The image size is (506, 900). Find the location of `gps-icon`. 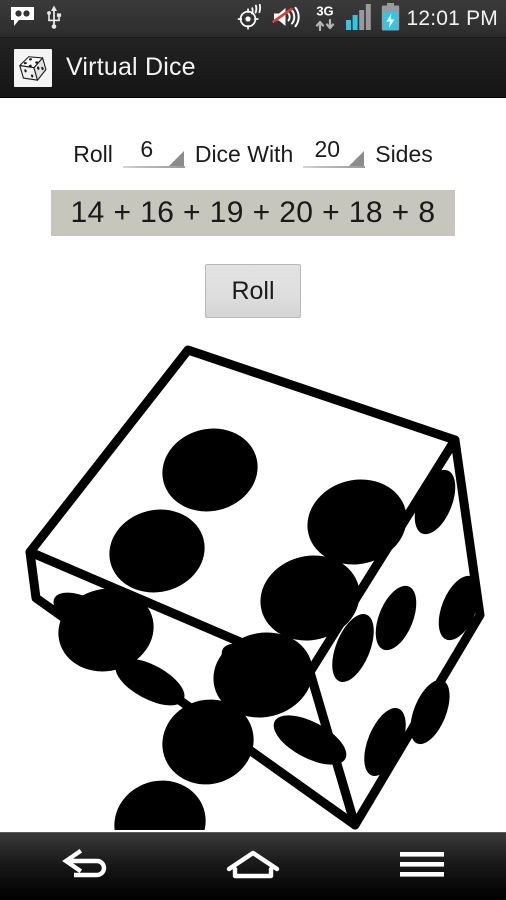

gps-icon is located at coordinates (251, 19).